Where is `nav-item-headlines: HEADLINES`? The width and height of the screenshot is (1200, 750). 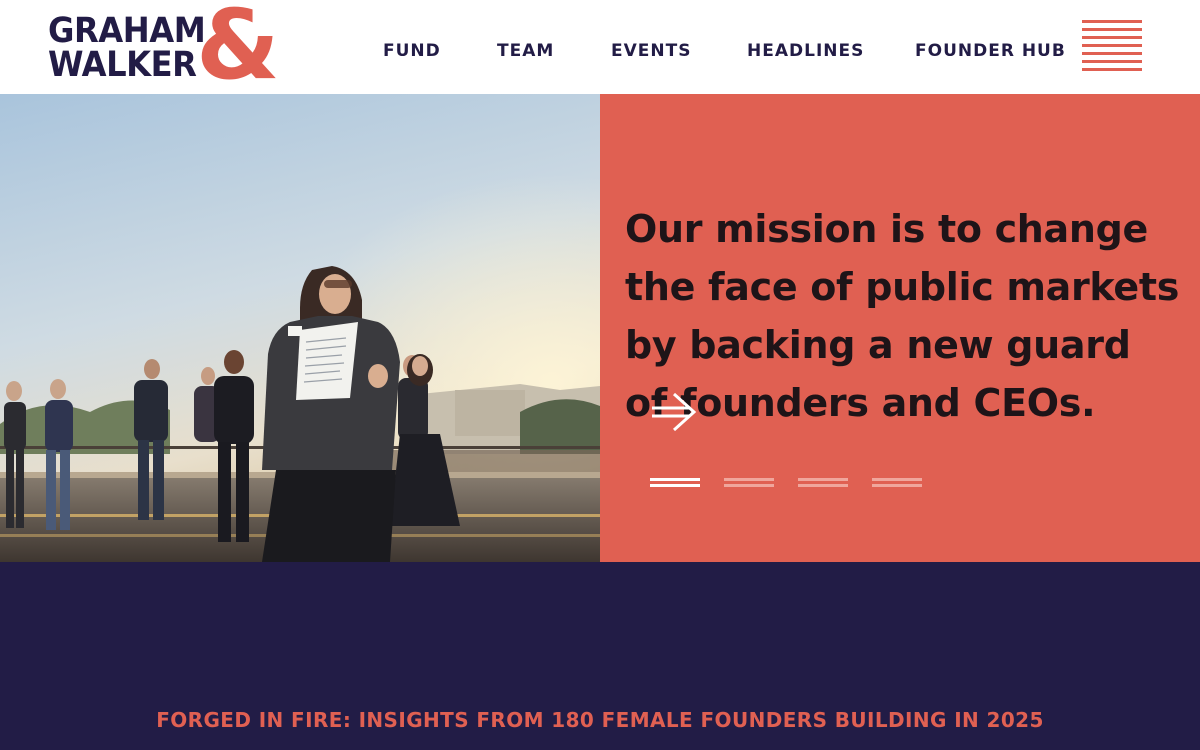
nav-item-headlines: HEADLINES is located at coordinates (805, 51).